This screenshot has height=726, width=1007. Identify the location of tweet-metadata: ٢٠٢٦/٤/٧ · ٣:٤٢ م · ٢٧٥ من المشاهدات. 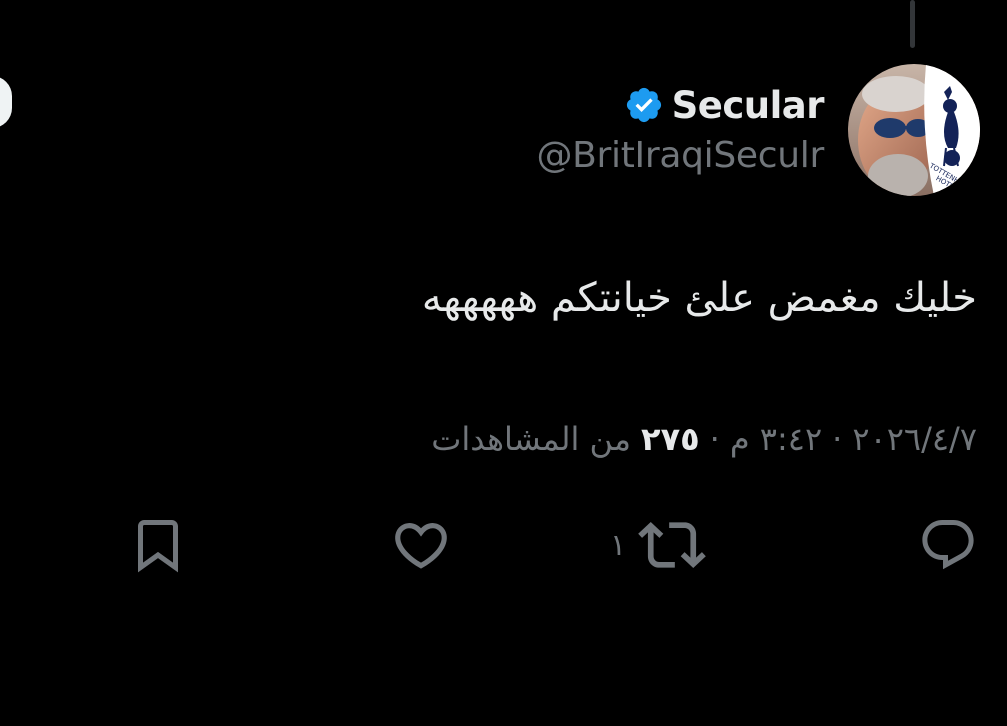
(704, 439).